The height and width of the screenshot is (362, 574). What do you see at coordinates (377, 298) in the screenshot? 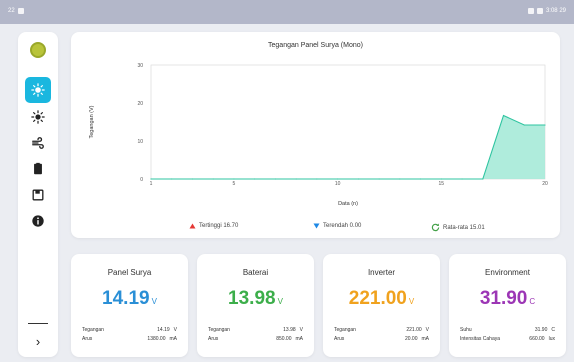
I see `card-value: 221.00` at bounding box center [377, 298].